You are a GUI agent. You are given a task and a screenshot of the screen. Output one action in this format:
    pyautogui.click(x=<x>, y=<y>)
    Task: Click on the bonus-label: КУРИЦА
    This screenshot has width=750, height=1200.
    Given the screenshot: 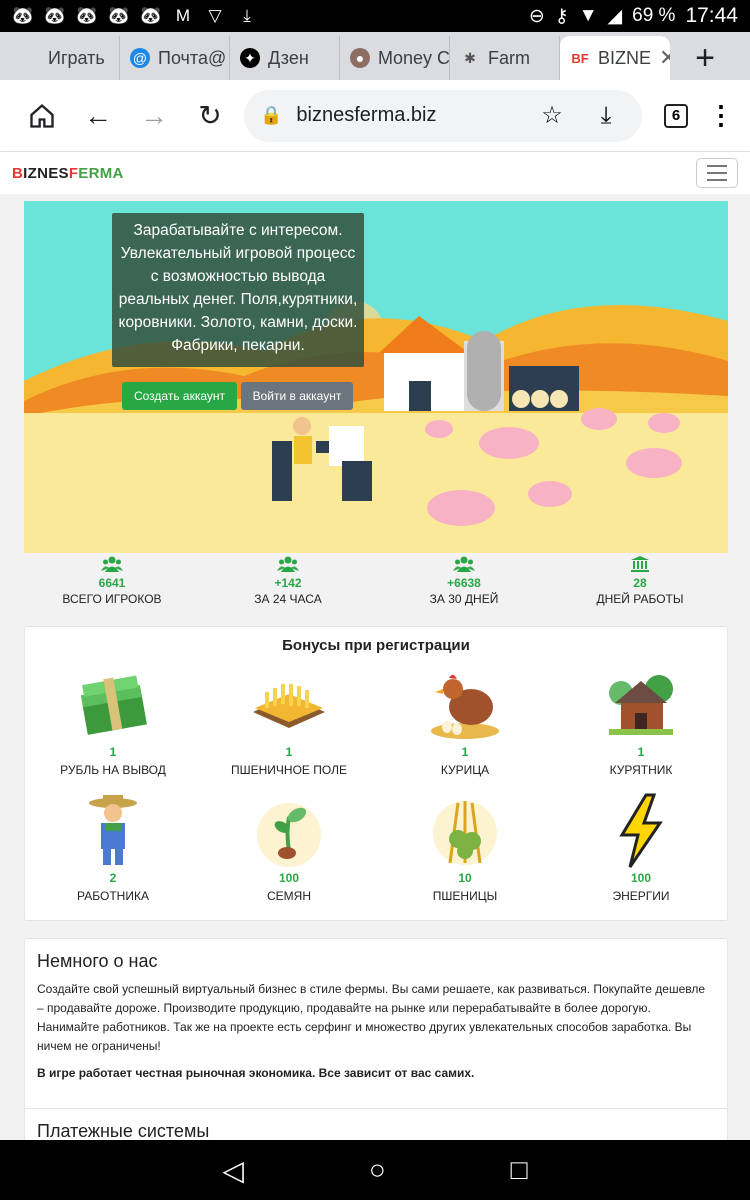 What is the action you would take?
    pyautogui.click(x=465, y=770)
    